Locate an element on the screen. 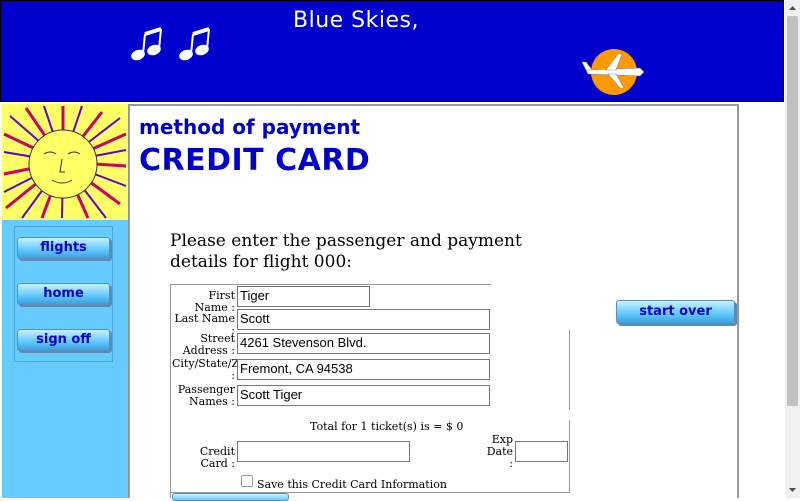 The image size is (800, 501). ticket-total: Total for 1 ticket(s) is = $ 0 is located at coordinates (387, 426).